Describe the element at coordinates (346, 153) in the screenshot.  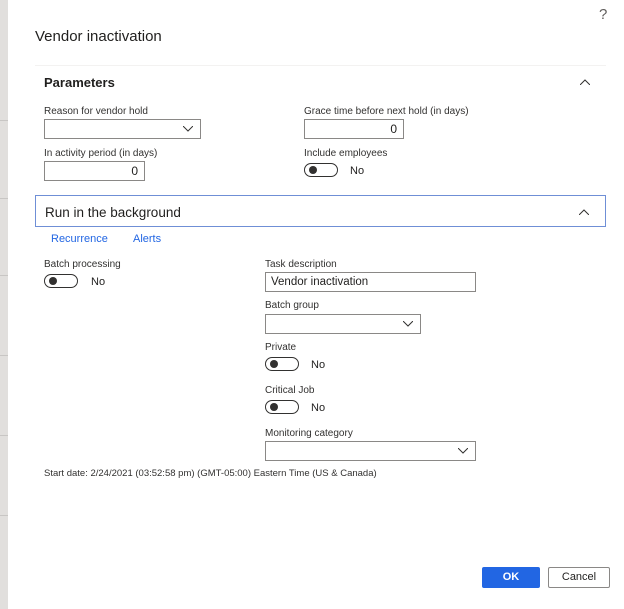
I see `include-employees-label: Include employees` at that location.